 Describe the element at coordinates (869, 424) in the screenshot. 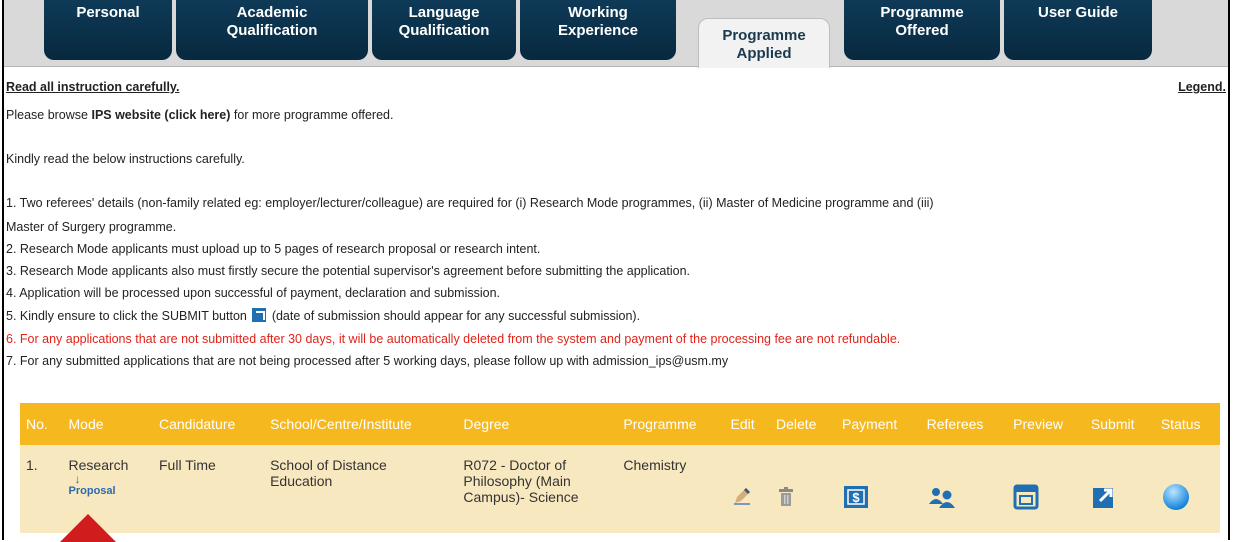

I see `col-payment: Payment` at that location.